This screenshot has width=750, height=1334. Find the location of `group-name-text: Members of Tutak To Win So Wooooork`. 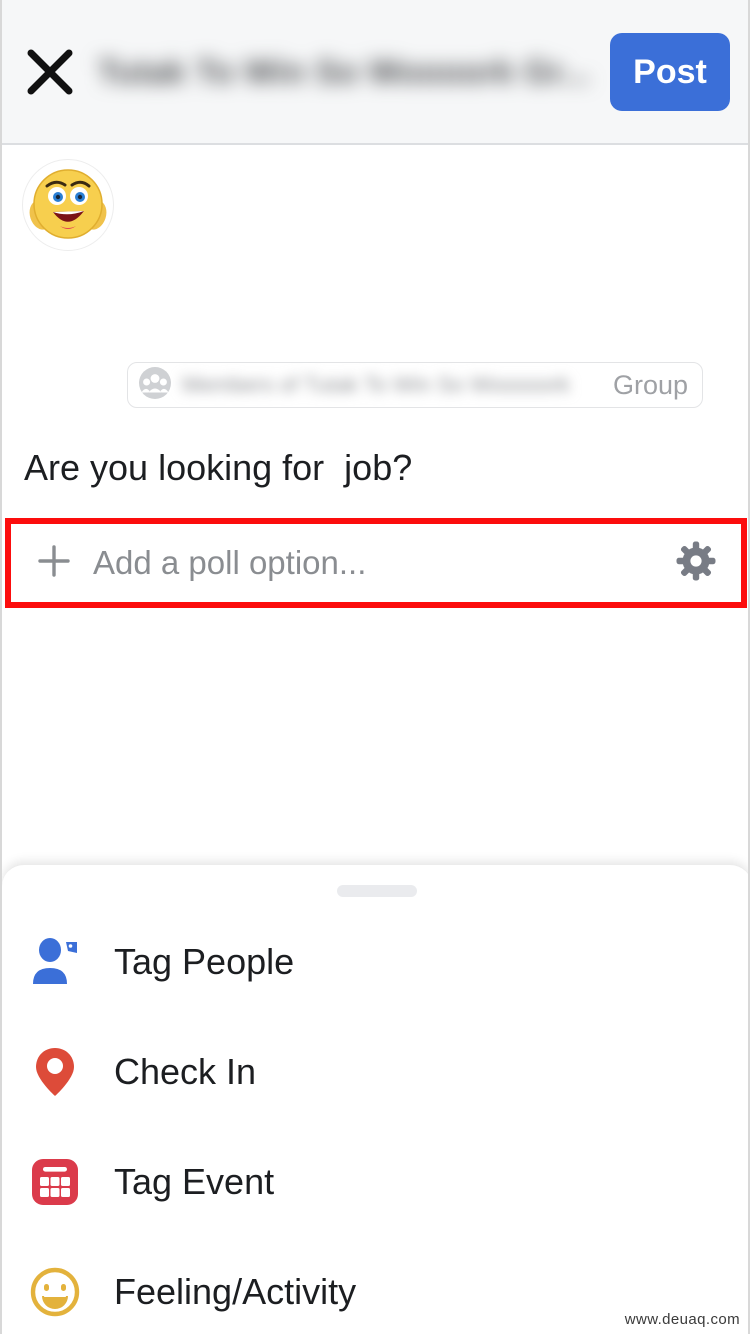

group-name-text: Members of Tutak To Win So Wooooork is located at coordinates (376, 384).